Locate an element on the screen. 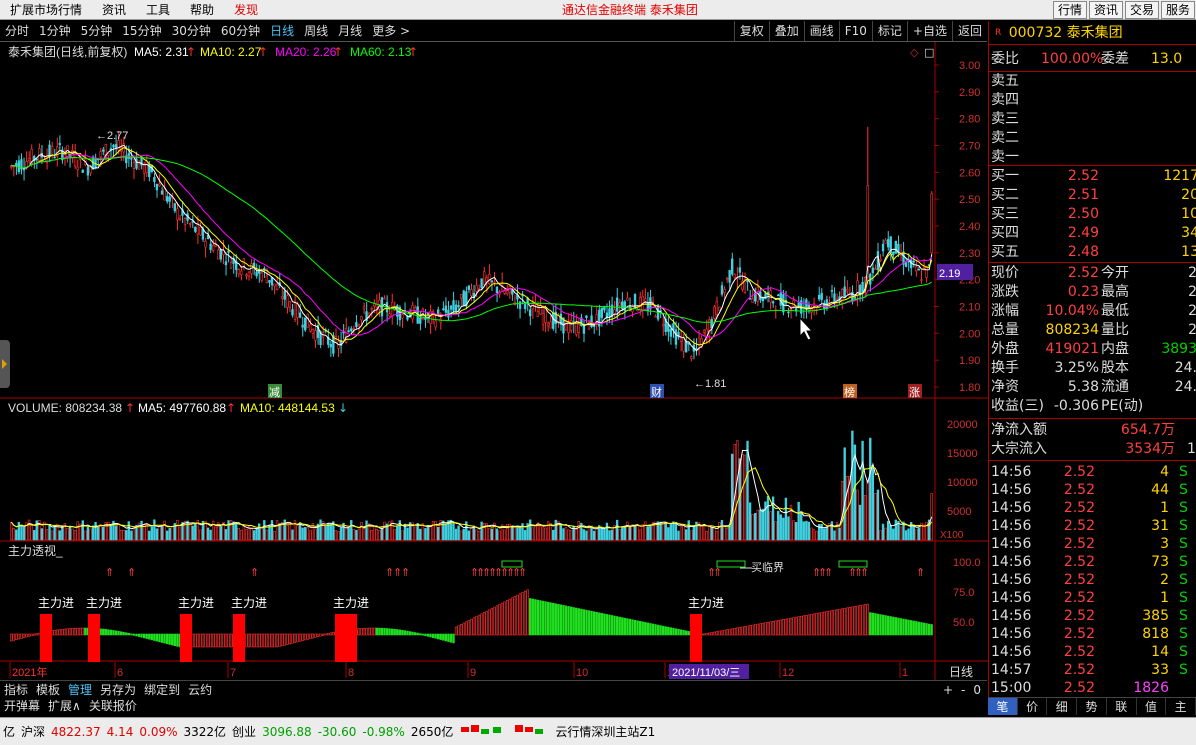  indicator-tab: 管理 is located at coordinates (80, 689).